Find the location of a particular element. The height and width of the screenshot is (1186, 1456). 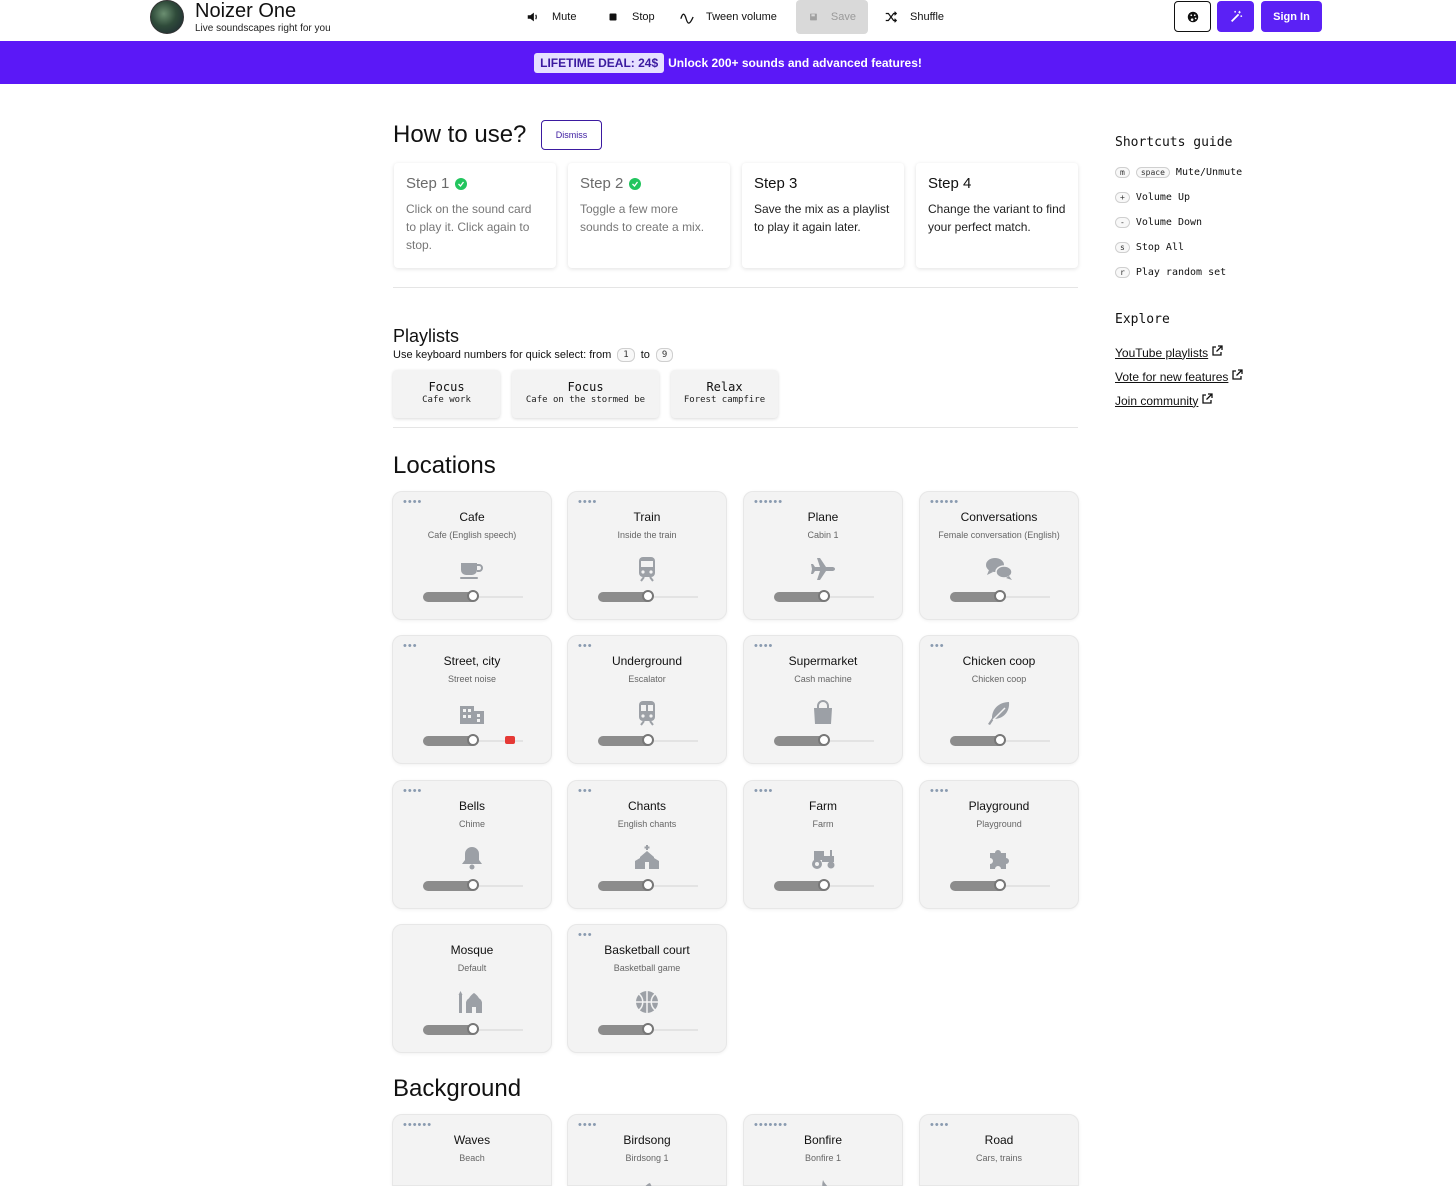

sound-card: •••• Train Inside the train is located at coordinates (647, 555).